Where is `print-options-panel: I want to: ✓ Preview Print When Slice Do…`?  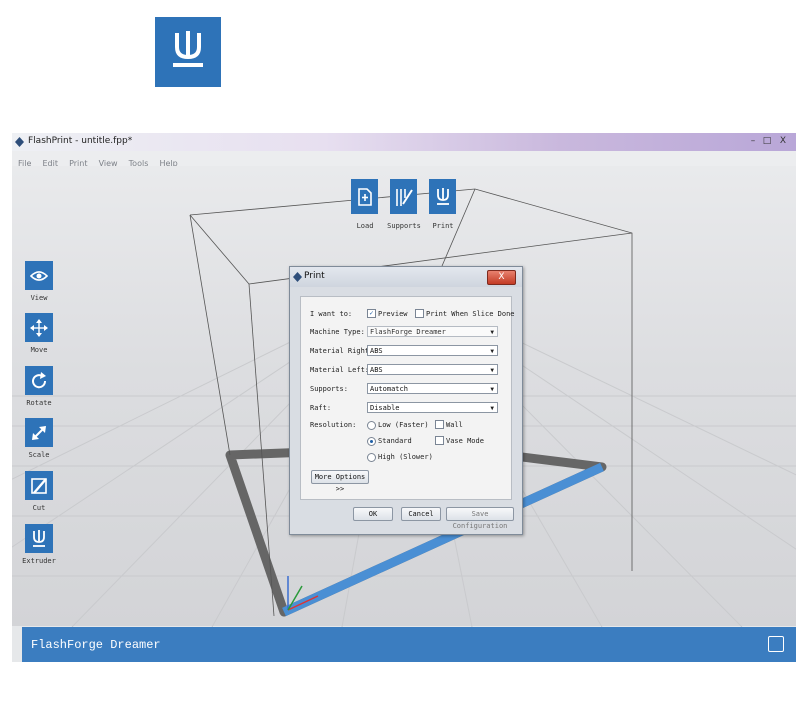
print-options-panel: I want to: ✓ Preview Print When Slice Do… is located at coordinates (407, 398).